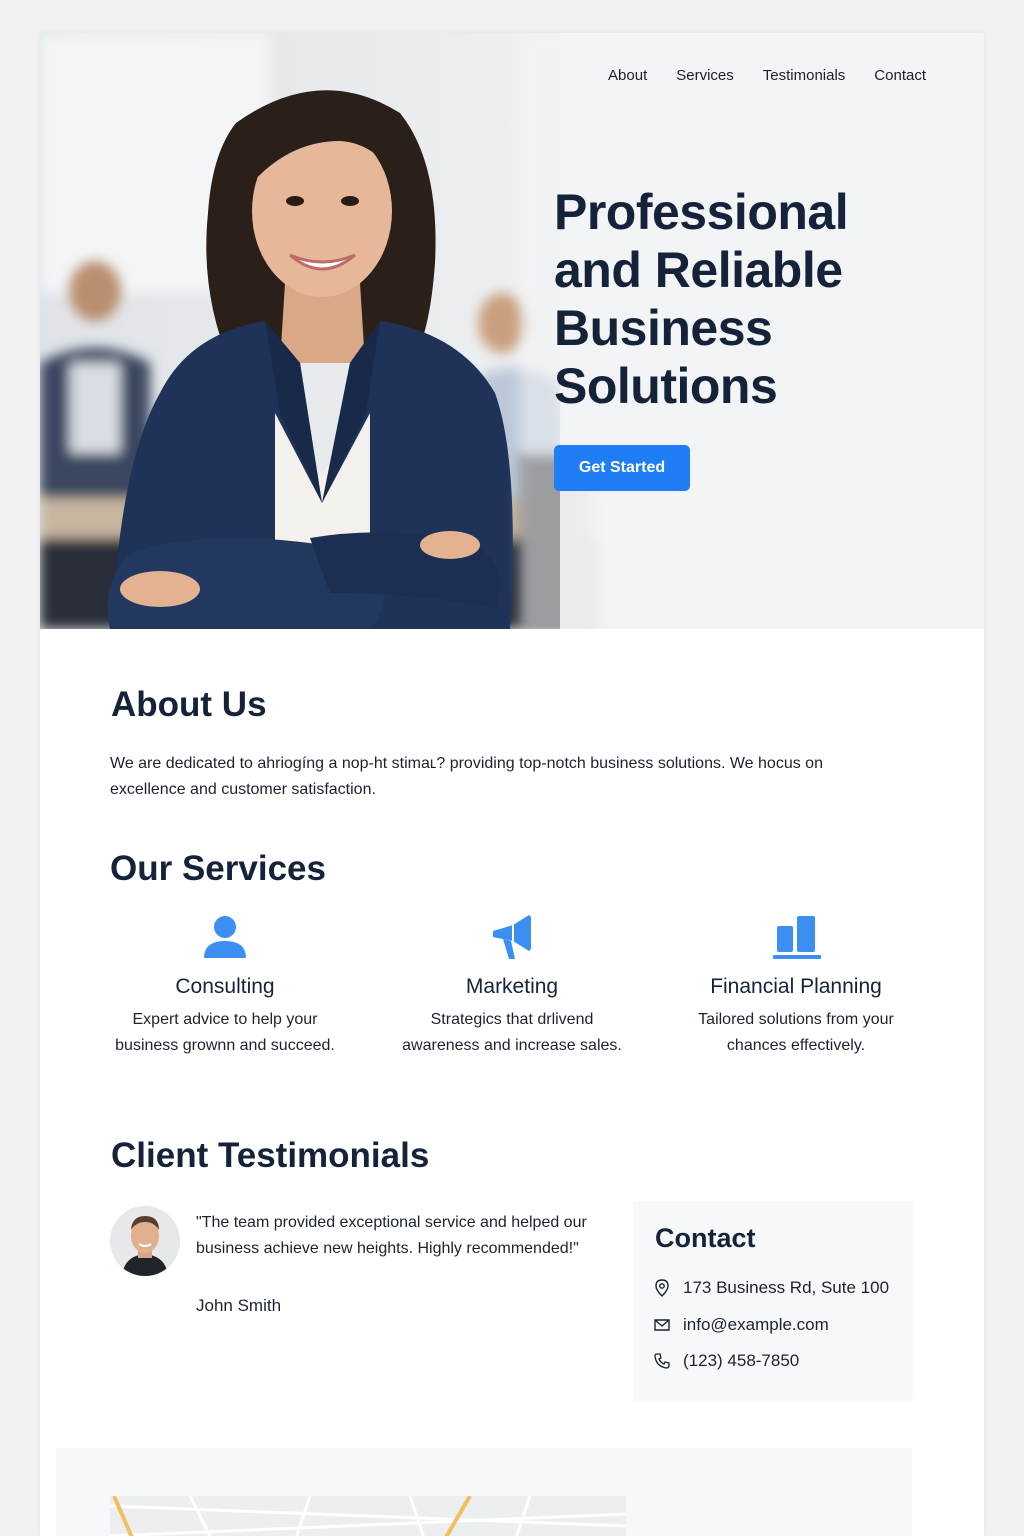 The height and width of the screenshot is (1536, 1024). I want to click on nav-testimonials: Testimonials, so click(804, 75).